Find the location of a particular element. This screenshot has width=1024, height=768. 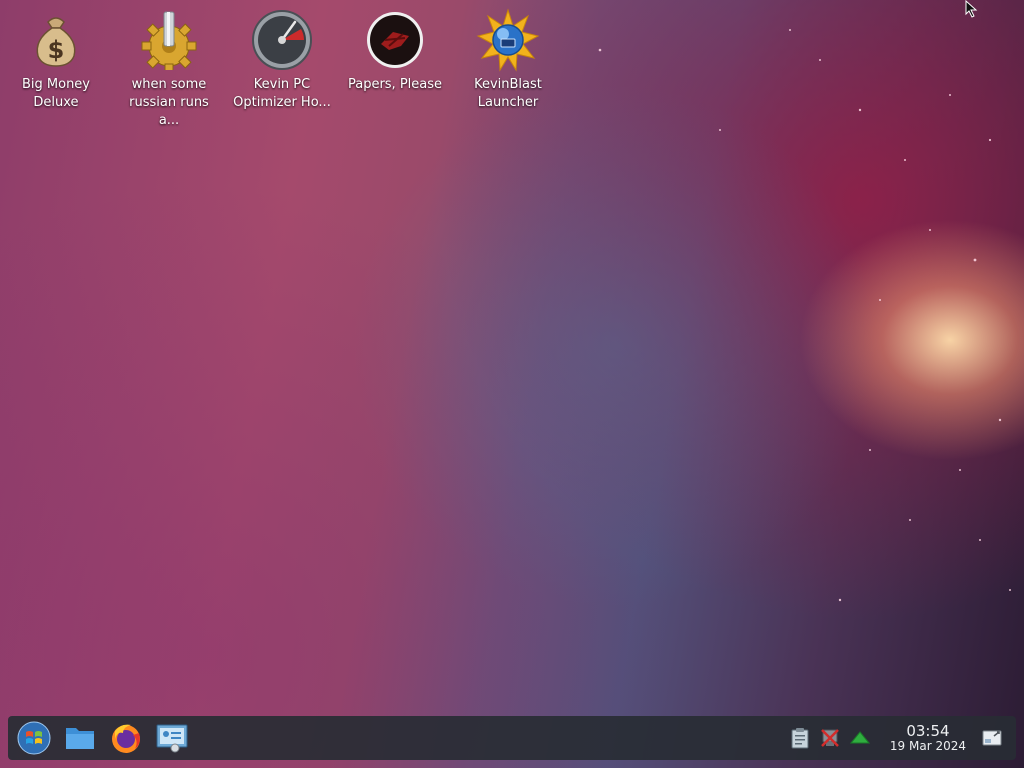

control-panel-icon is located at coordinates (172, 738).